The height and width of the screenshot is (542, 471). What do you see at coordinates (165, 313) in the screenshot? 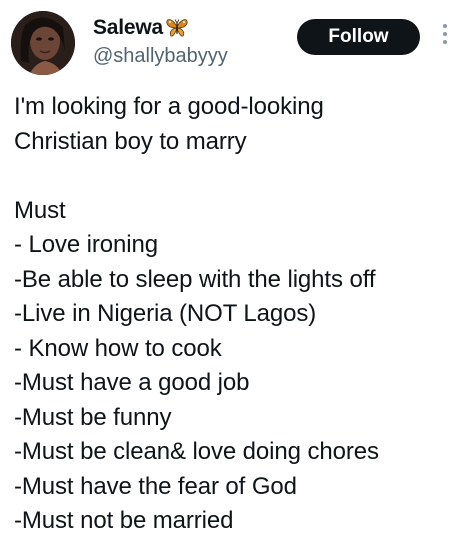
I see `requirement-item: -Live in Nigeria (NOT Lagos)` at bounding box center [165, 313].